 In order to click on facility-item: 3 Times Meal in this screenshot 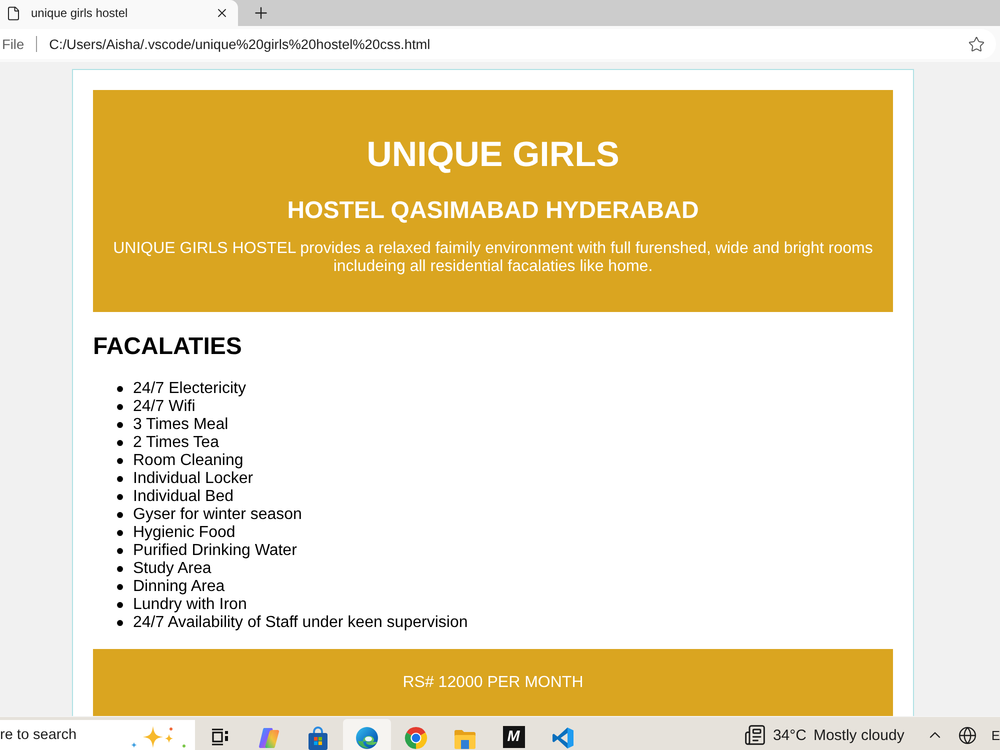, I will do `click(180, 425)`.